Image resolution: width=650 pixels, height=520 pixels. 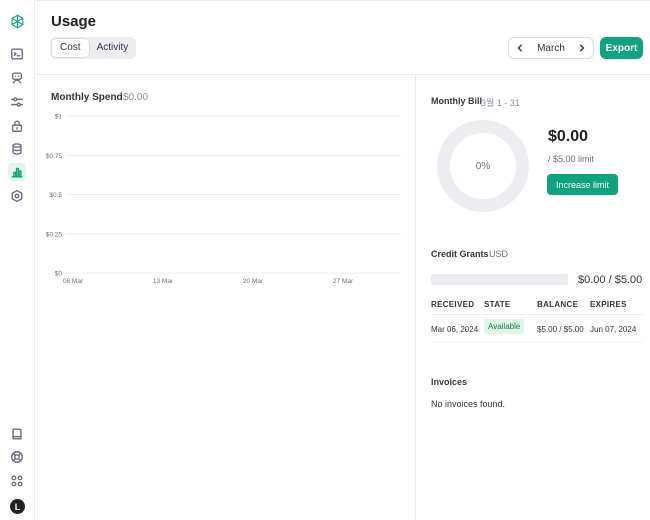 I want to click on table-header: RECEIVED STATE BALANCE EXPIRES, so click(x=537, y=306).